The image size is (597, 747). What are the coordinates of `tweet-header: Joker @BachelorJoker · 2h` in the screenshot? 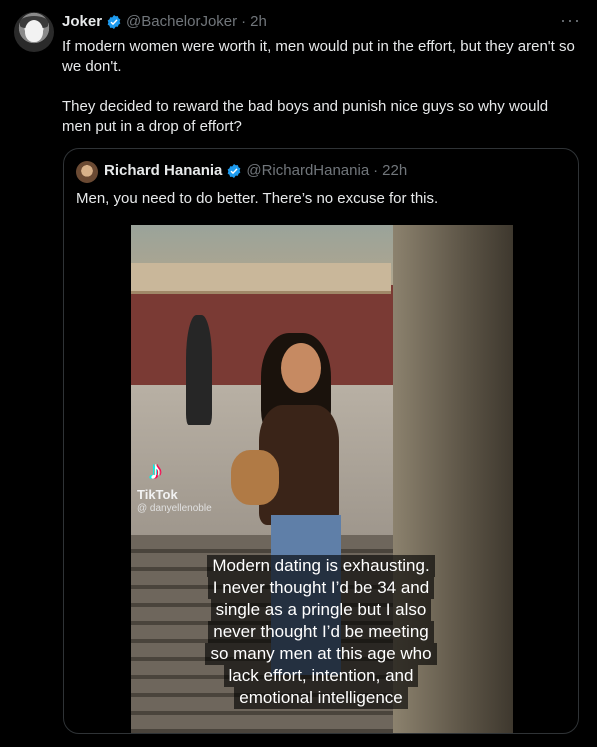 It's located at (164, 21).